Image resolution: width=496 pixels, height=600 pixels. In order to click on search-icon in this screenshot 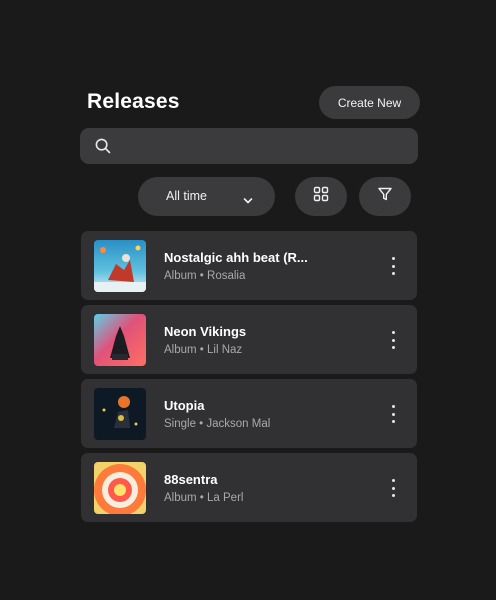, I will do `click(103, 146)`.